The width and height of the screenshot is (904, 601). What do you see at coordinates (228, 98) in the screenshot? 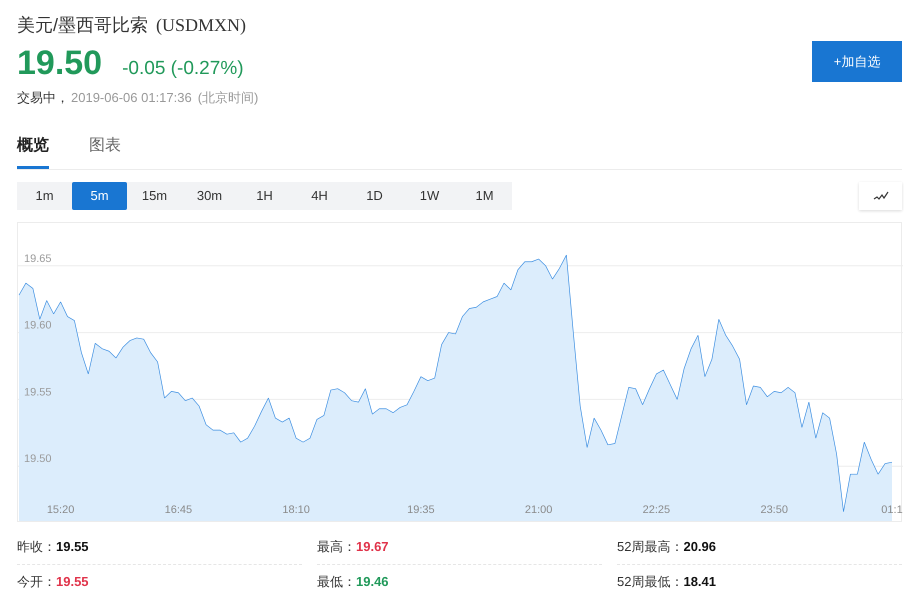
I see `timezone: (北京时间)` at bounding box center [228, 98].